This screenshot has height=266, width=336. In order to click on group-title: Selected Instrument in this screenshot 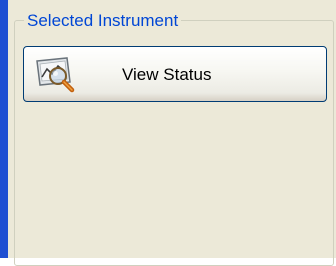, I will do `click(103, 21)`.